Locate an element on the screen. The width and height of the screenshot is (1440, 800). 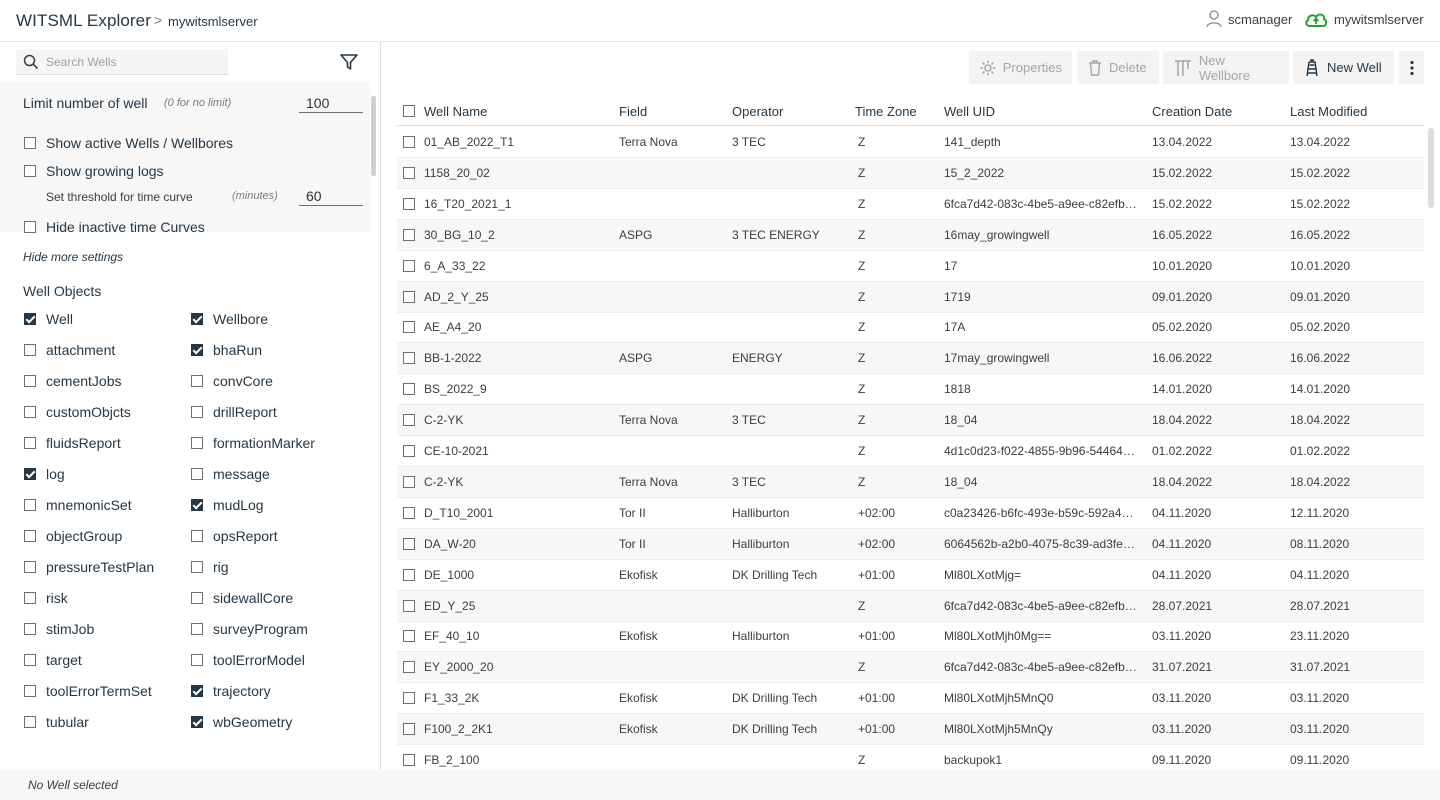
well-object-log: log is located at coordinates (44, 474).